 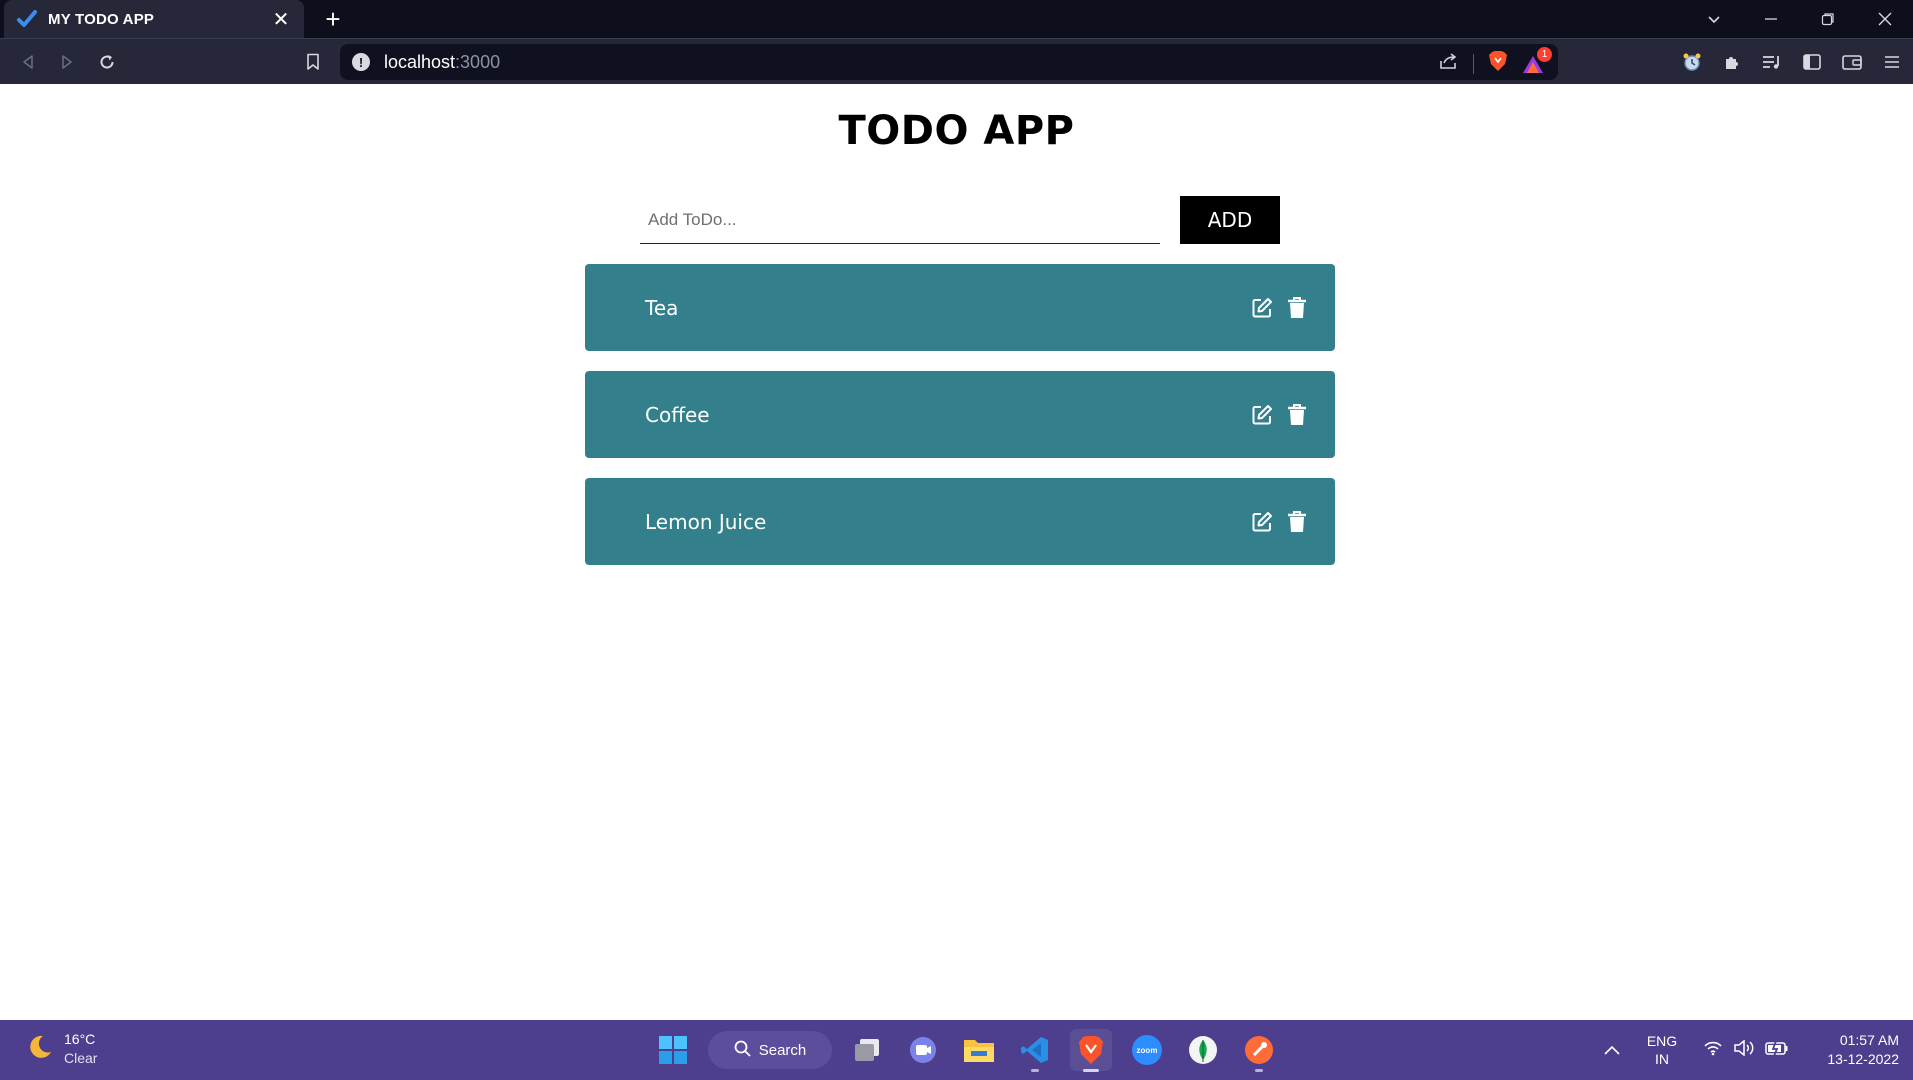 I want to click on tab-close-icon: ✕, so click(x=281, y=19).